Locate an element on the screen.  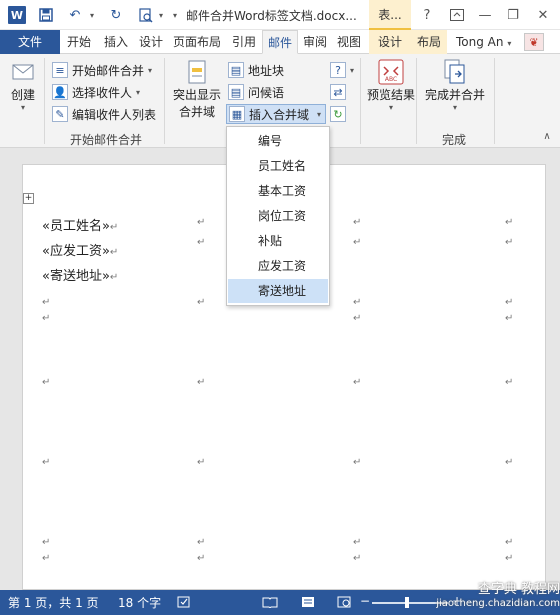
user-name-label: Tong An is located at coordinates (480, 42).